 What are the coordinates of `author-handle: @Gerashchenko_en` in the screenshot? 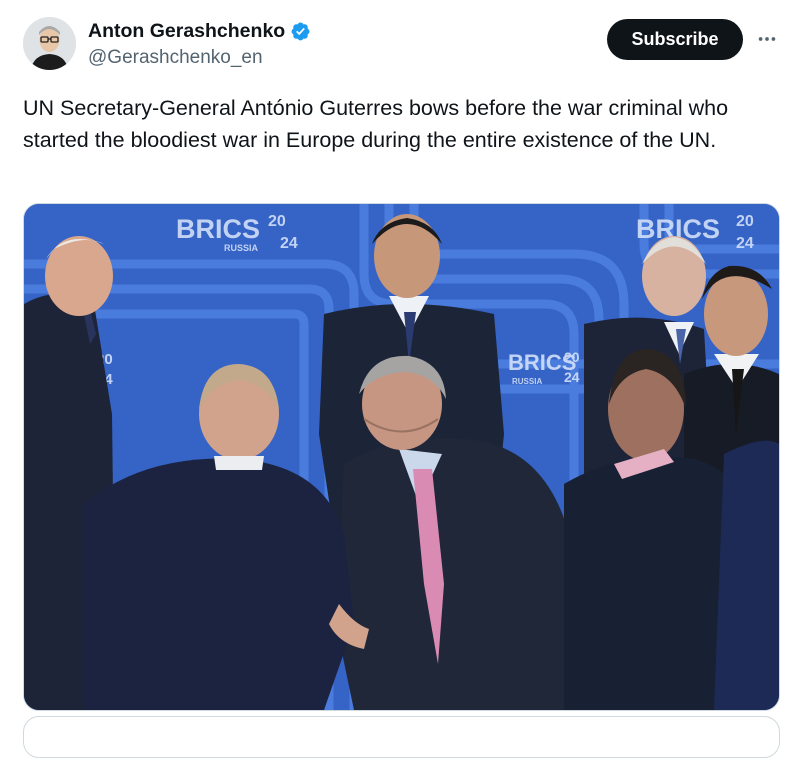 It's located at (175, 58).